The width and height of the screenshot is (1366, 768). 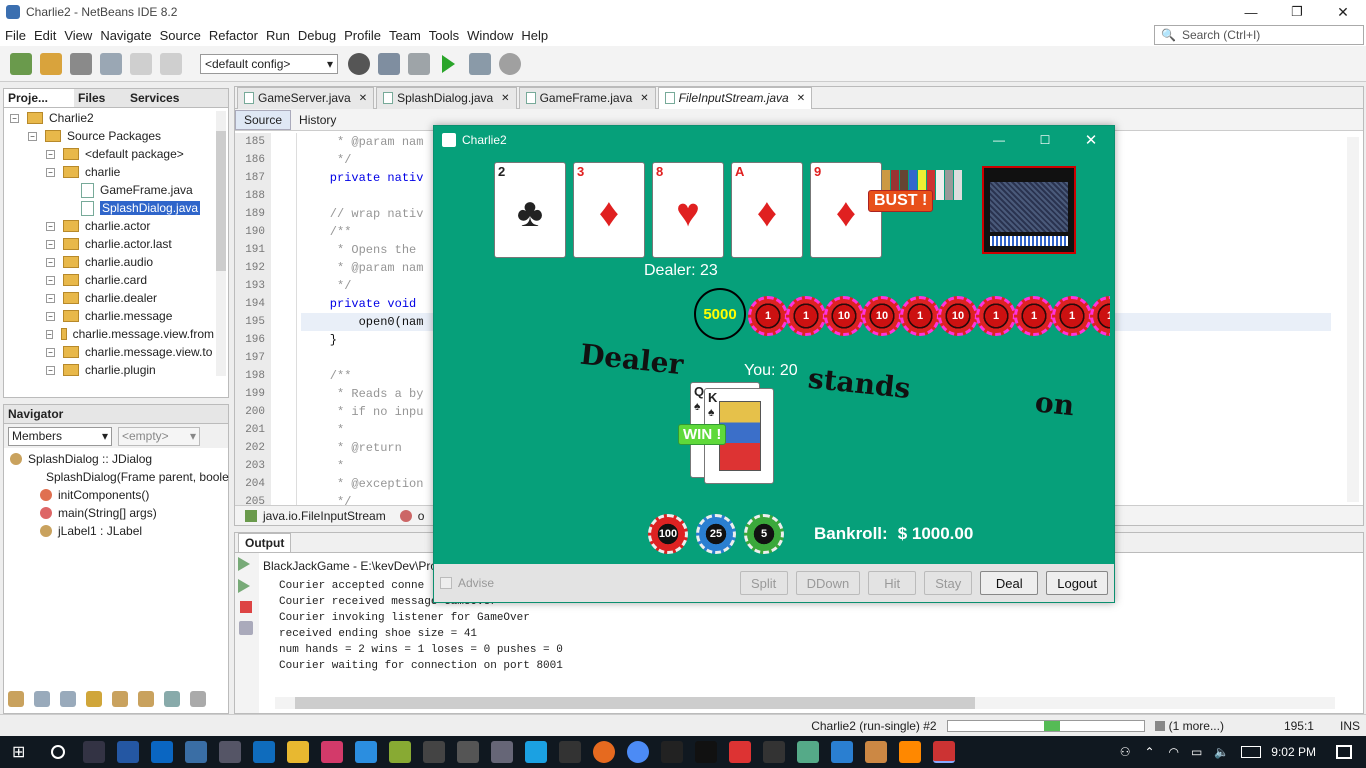 What do you see at coordinates (1221, 35) in the screenshot?
I see `search-input: Search (Ctrl+I)` at bounding box center [1221, 35].